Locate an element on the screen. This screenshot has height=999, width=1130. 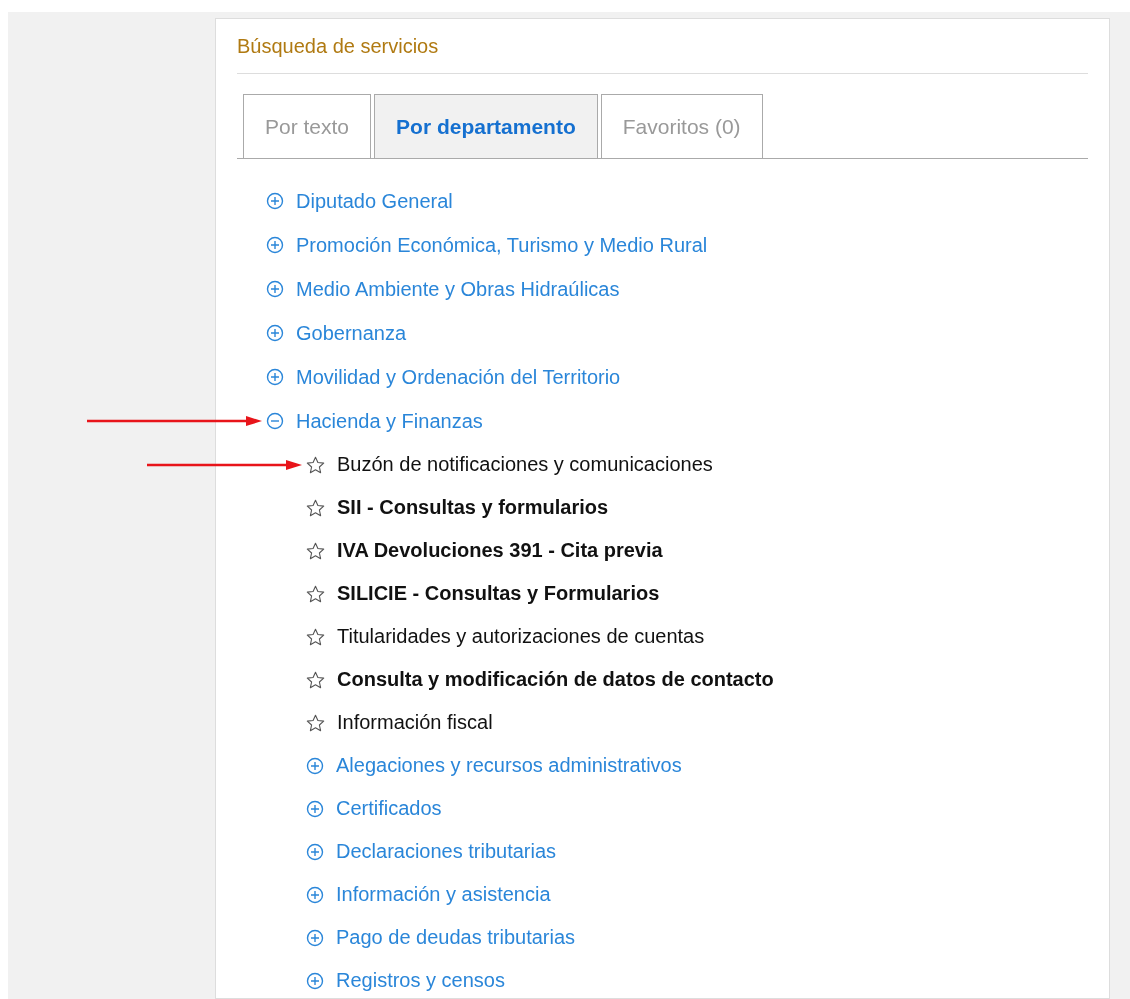
department-link: Movilidad y Ordenación del Territorio is located at coordinates (458, 377).